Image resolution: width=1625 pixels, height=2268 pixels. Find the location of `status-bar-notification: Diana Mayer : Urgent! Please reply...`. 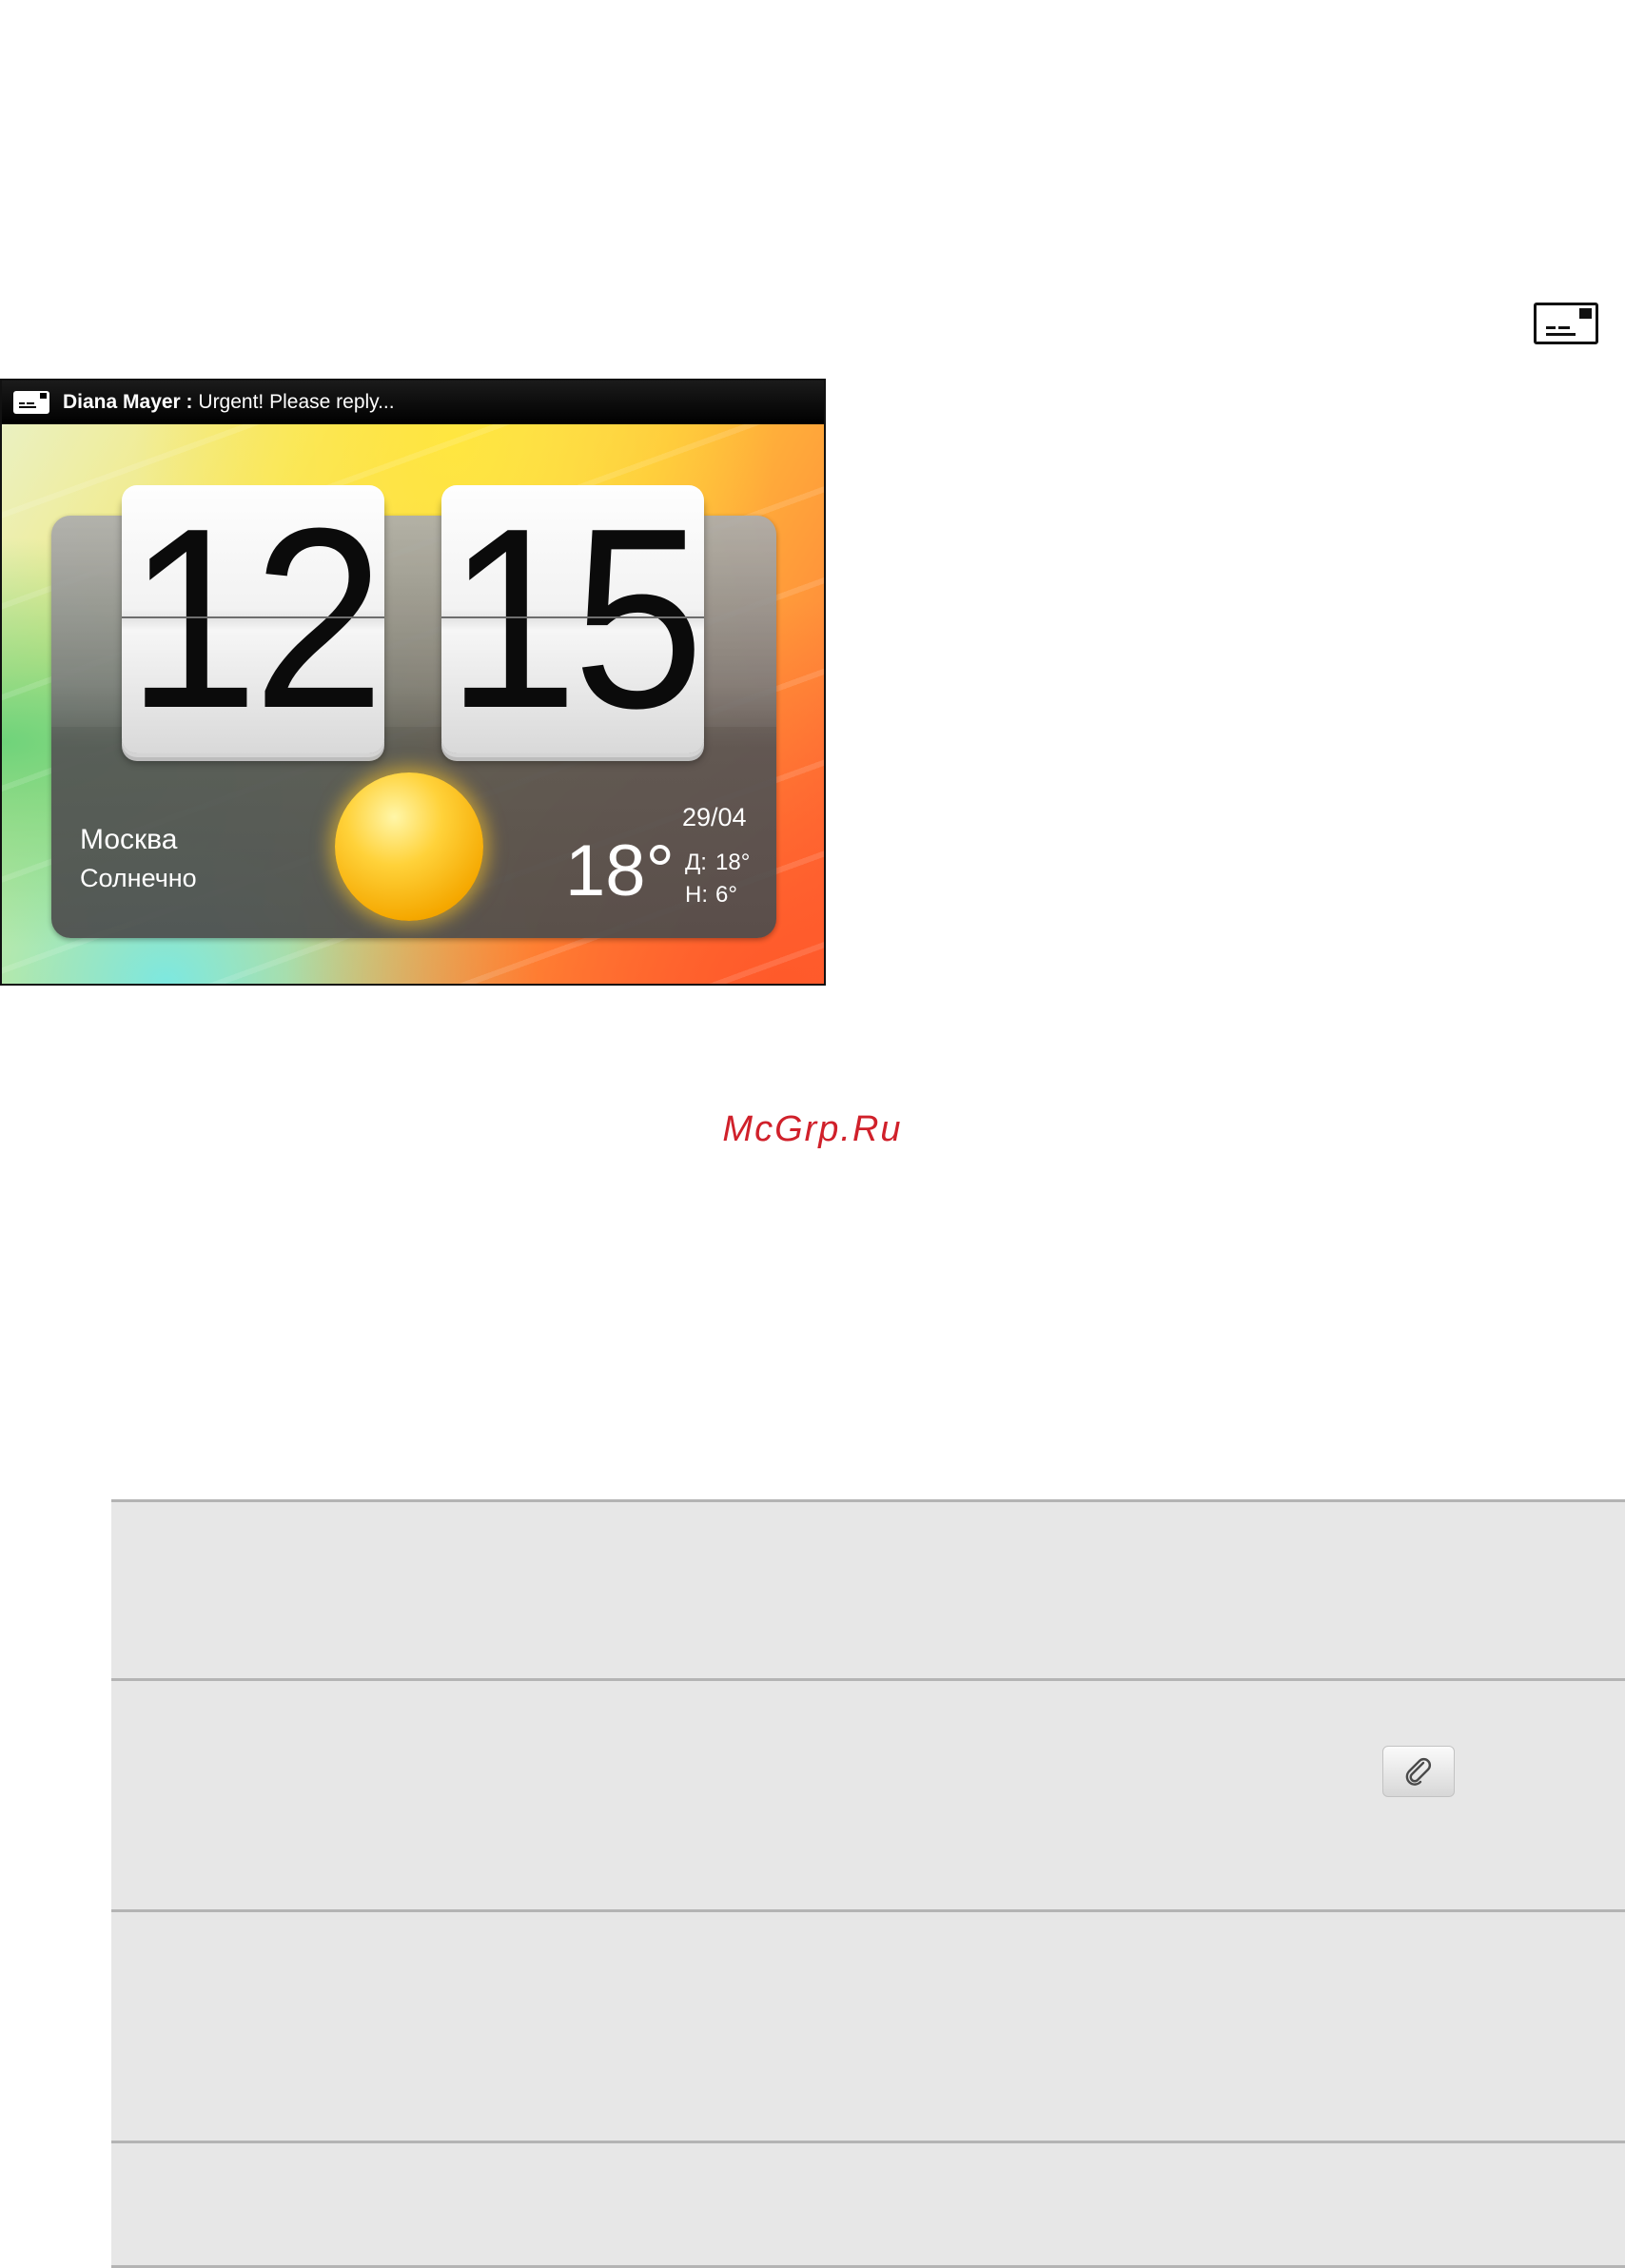

status-bar-notification: Diana Mayer : Urgent! Please reply... is located at coordinates (413, 402).